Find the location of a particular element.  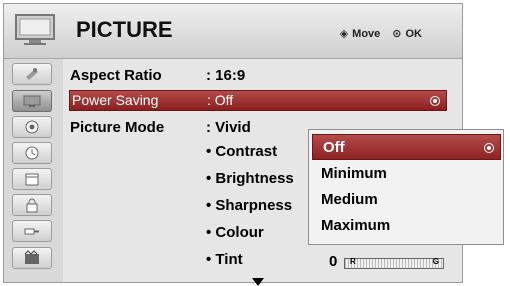

sharpness-label: • Sharpness is located at coordinates (249, 205).